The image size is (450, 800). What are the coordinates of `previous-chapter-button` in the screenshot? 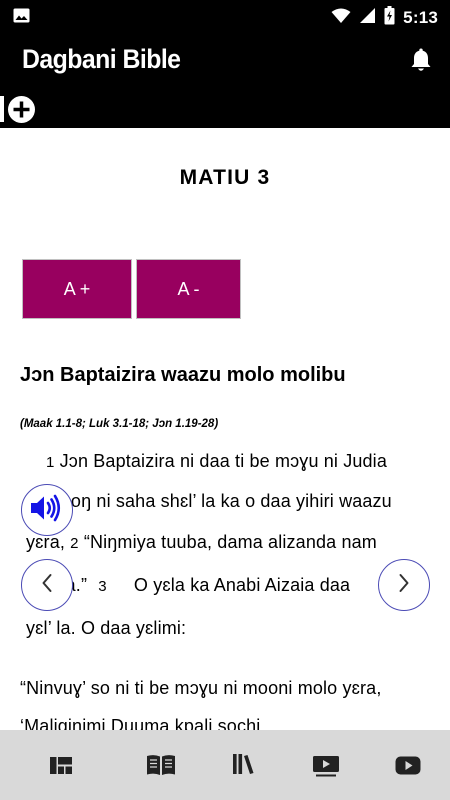 It's located at (47, 585).